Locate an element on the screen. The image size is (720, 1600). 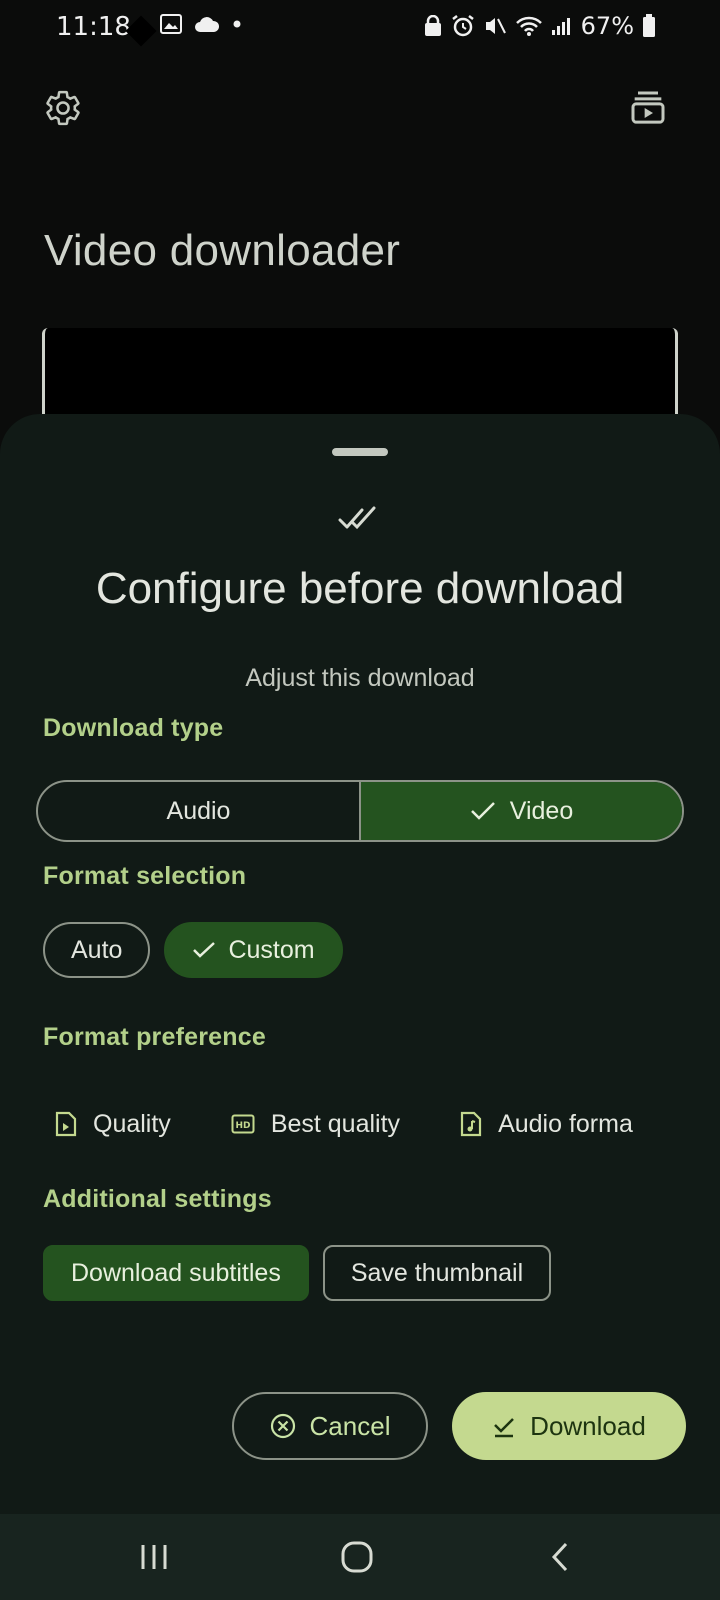
battery-icon is located at coordinates (649, 25).